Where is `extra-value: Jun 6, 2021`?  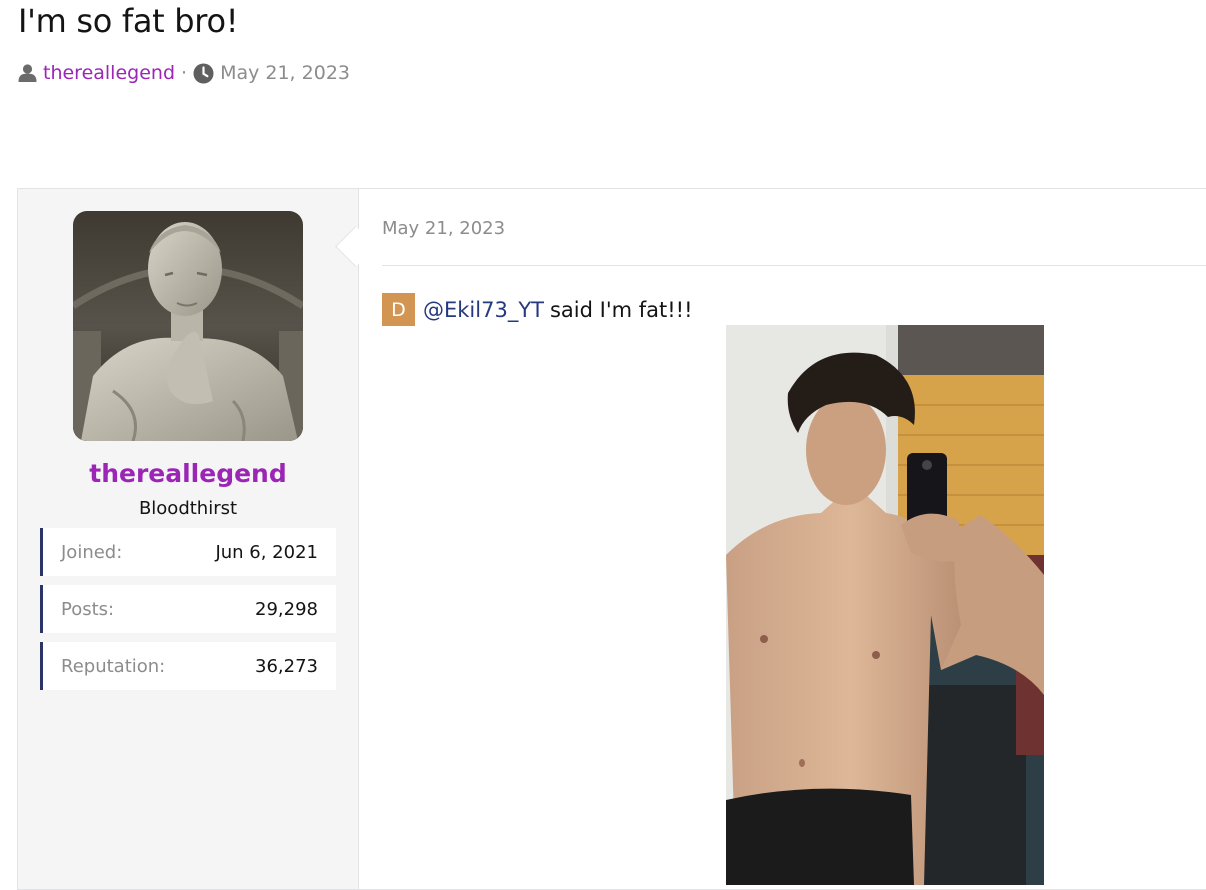
extra-value: Jun 6, 2021 is located at coordinates (266, 552).